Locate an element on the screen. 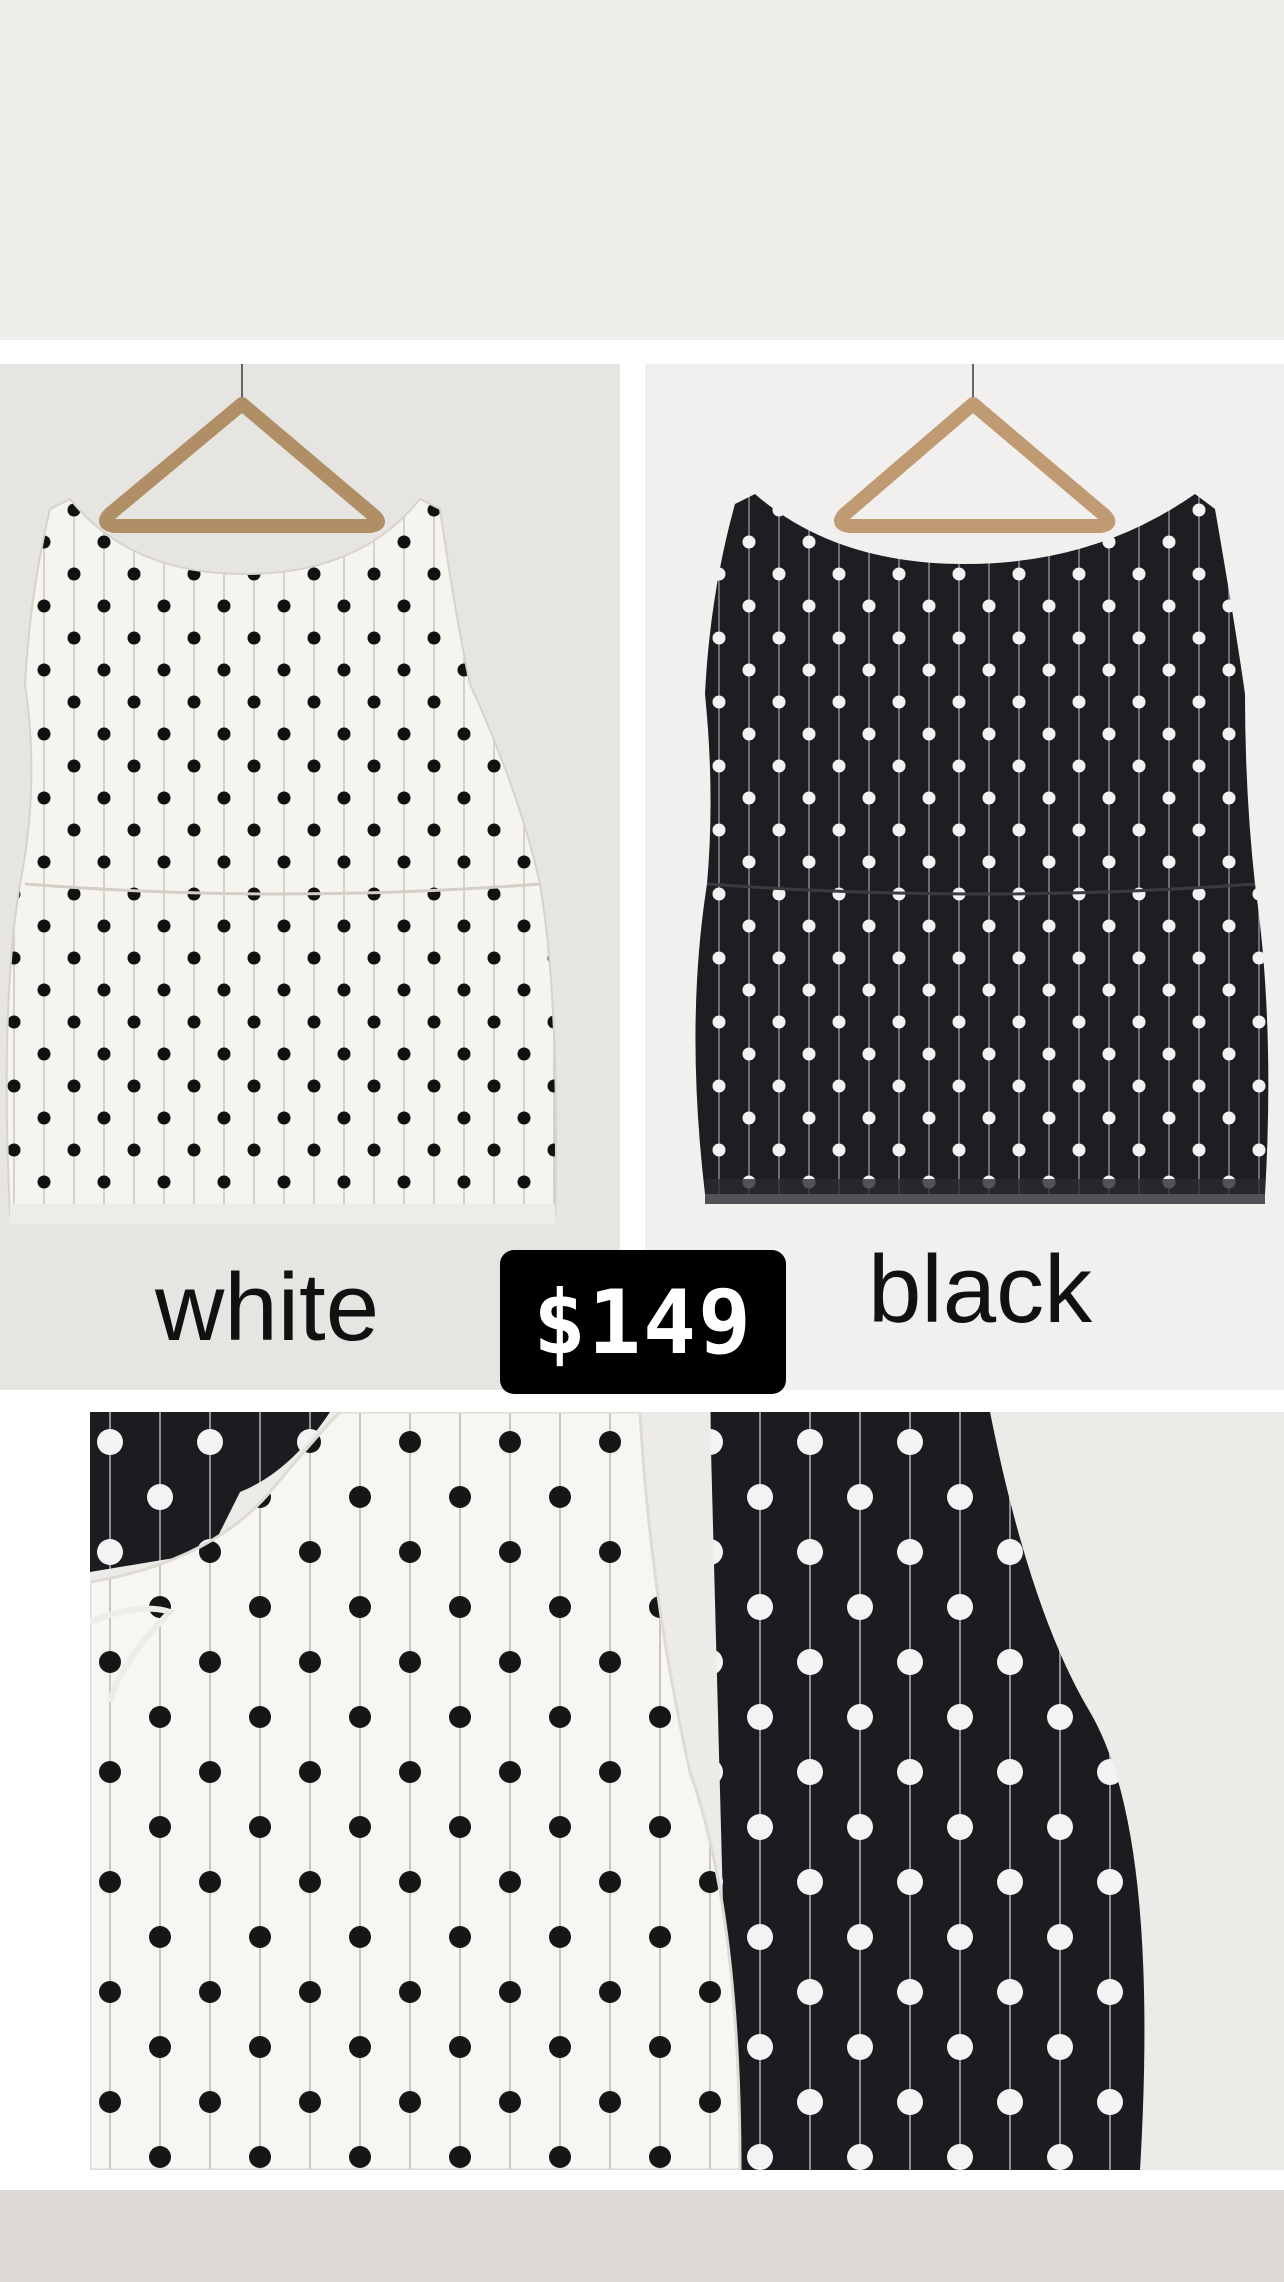 This screenshot has width=1284, height=2282. black-color-label: black is located at coordinates (980, 1289).